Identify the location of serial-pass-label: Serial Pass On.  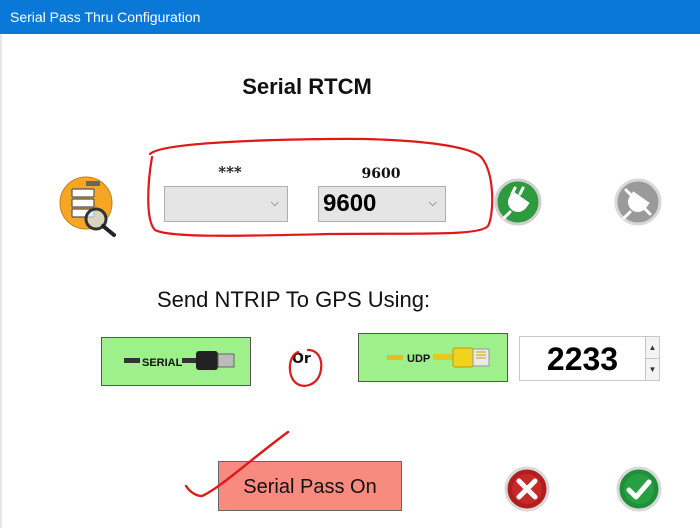
(310, 487).